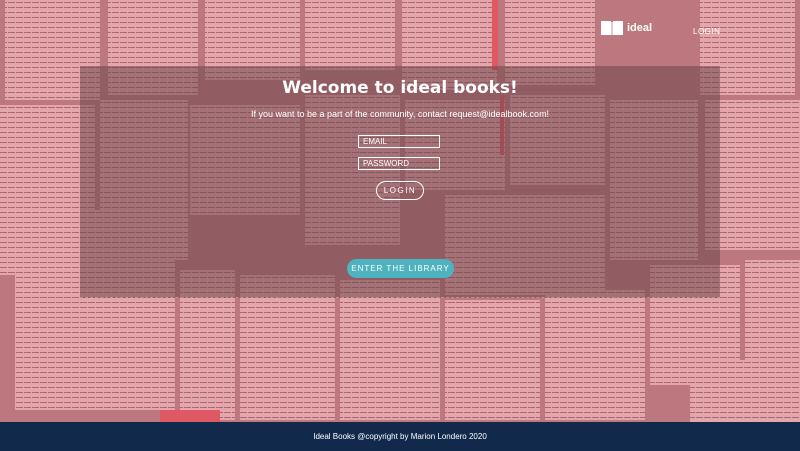  I want to click on email-field, so click(399, 141).